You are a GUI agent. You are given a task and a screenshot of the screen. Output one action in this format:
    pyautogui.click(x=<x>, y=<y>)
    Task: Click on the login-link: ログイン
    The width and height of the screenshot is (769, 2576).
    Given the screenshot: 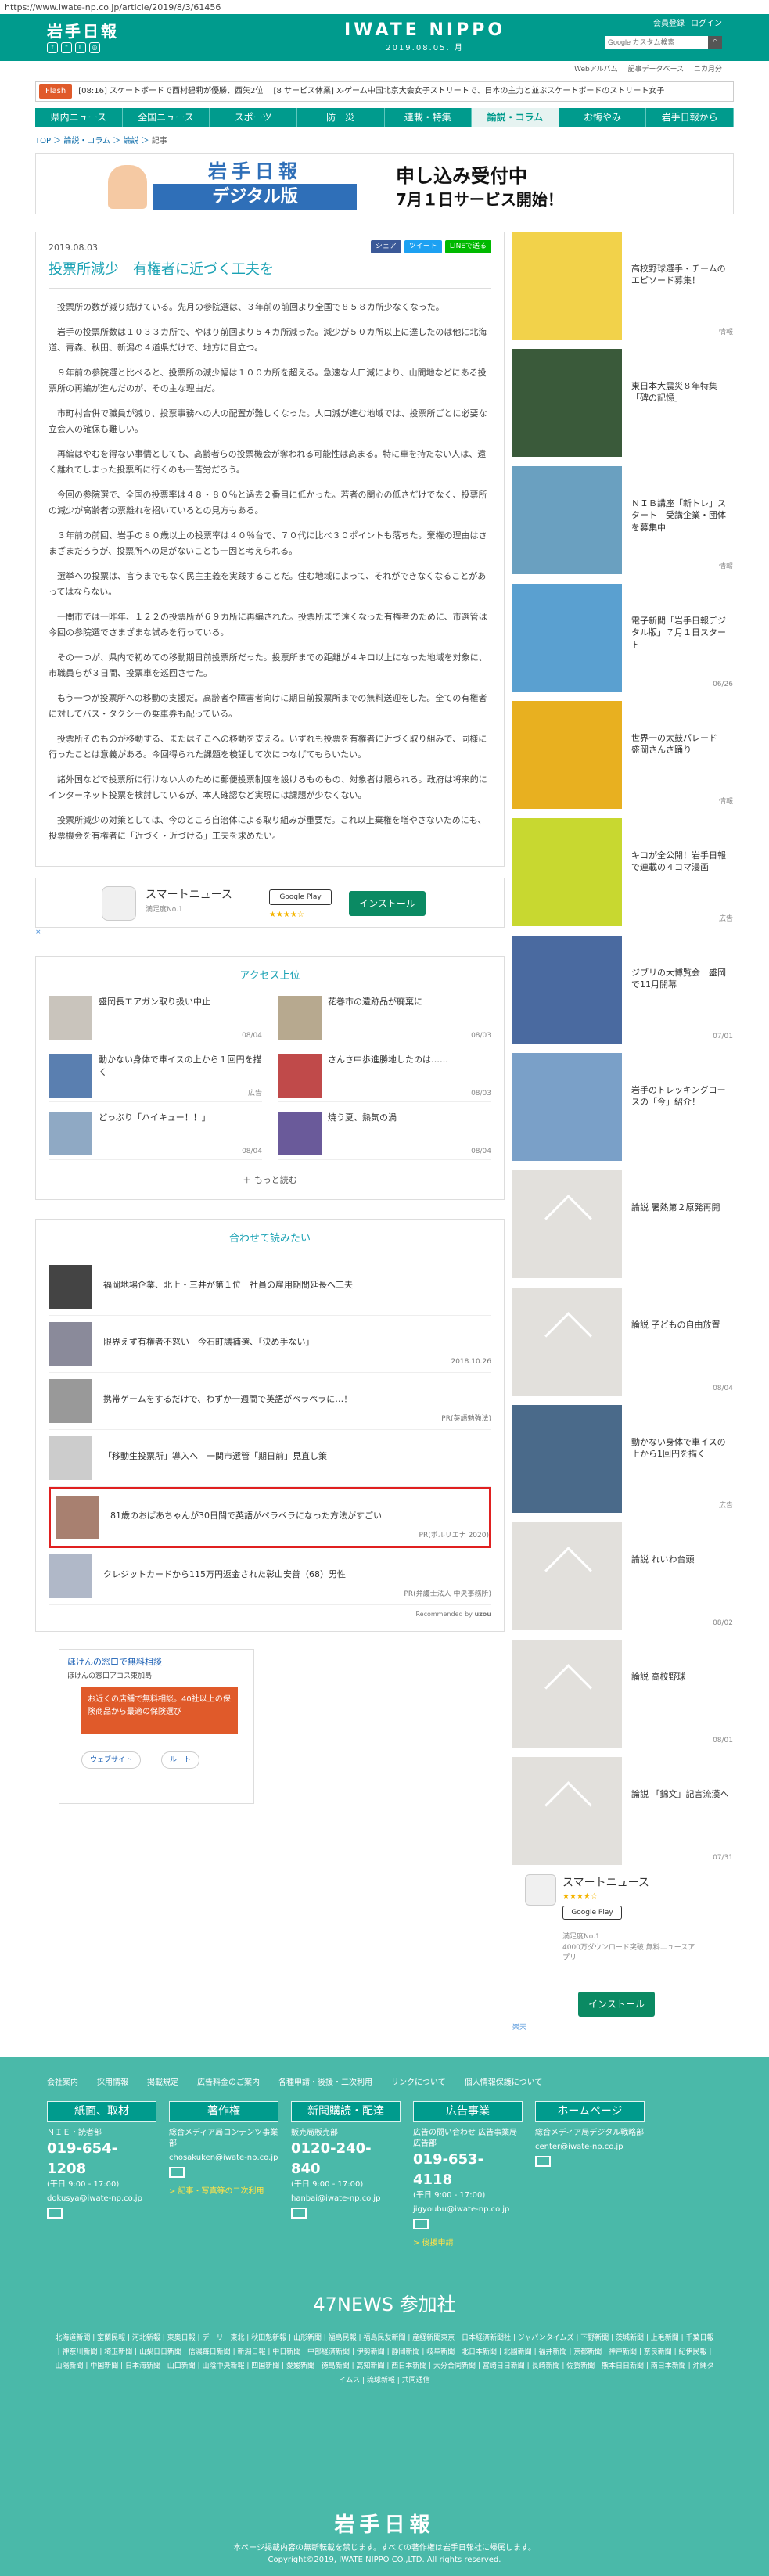 What is the action you would take?
    pyautogui.click(x=706, y=24)
    